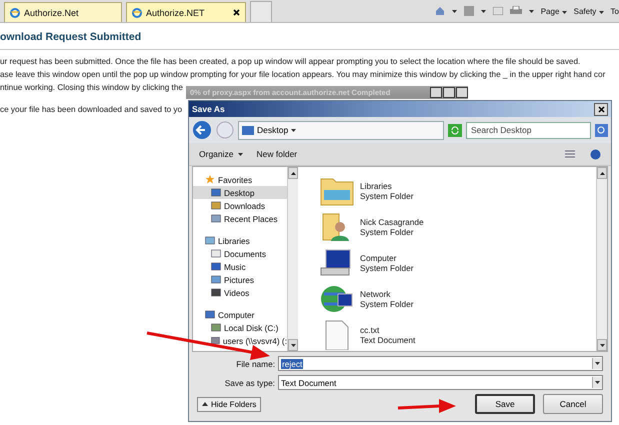  What do you see at coordinates (240, 292) in the screenshot?
I see `nav-item: Videos` at bounding box center [240, 292].